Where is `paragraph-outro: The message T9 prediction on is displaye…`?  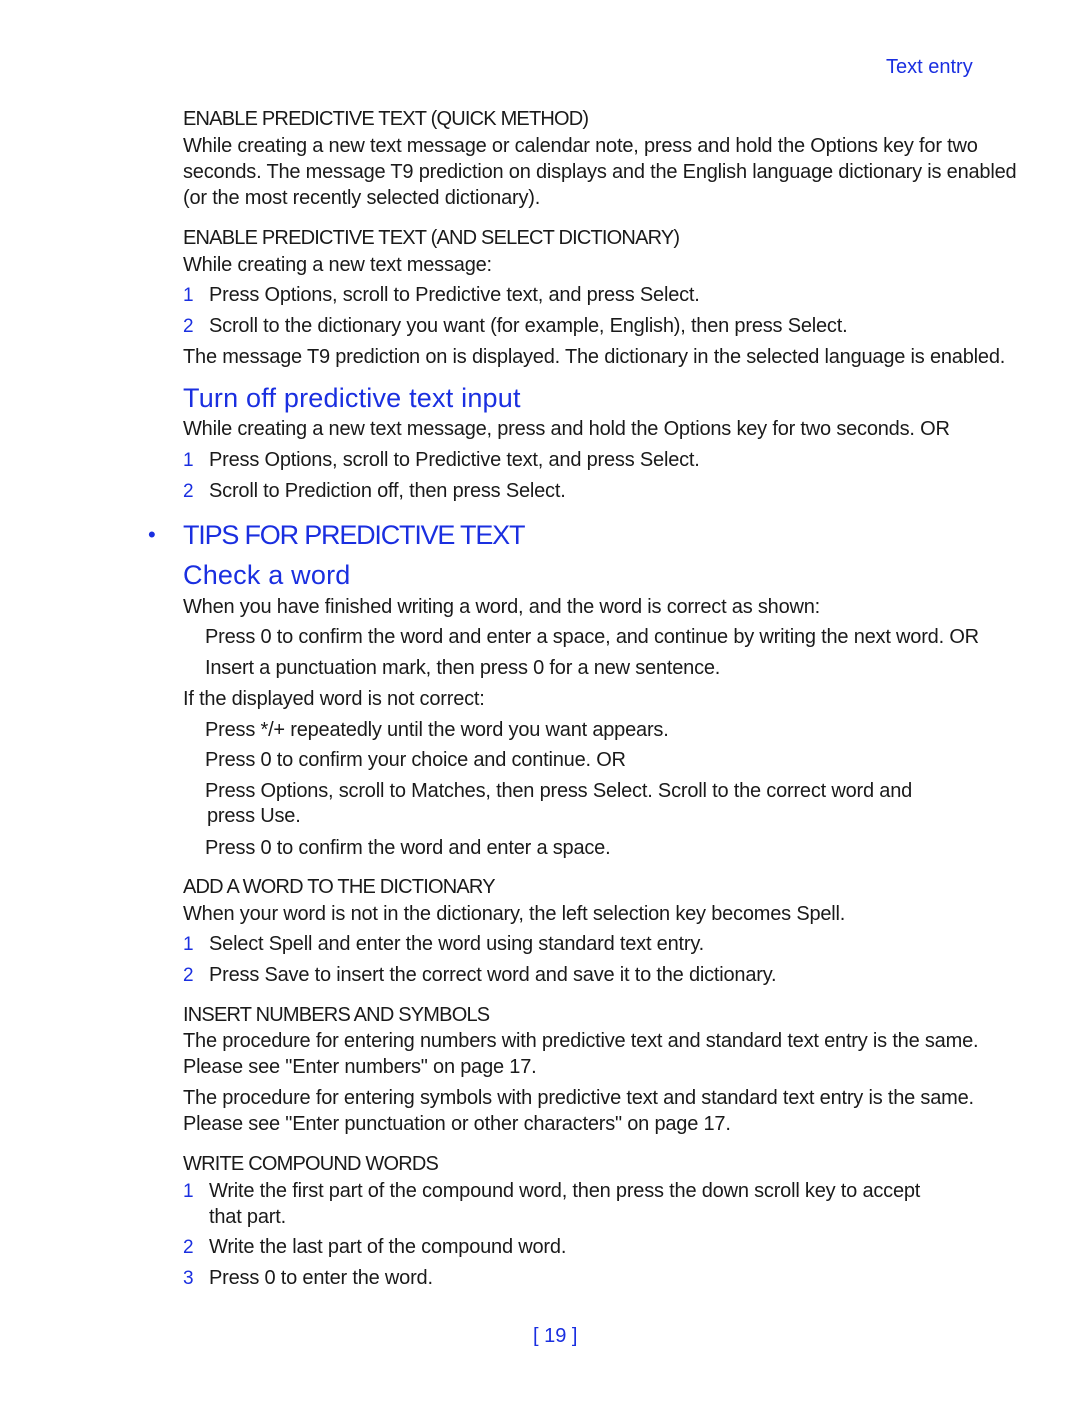
paragraph-outro: The message T9 prediction on is displaye… is located at coordinates (594, 357).